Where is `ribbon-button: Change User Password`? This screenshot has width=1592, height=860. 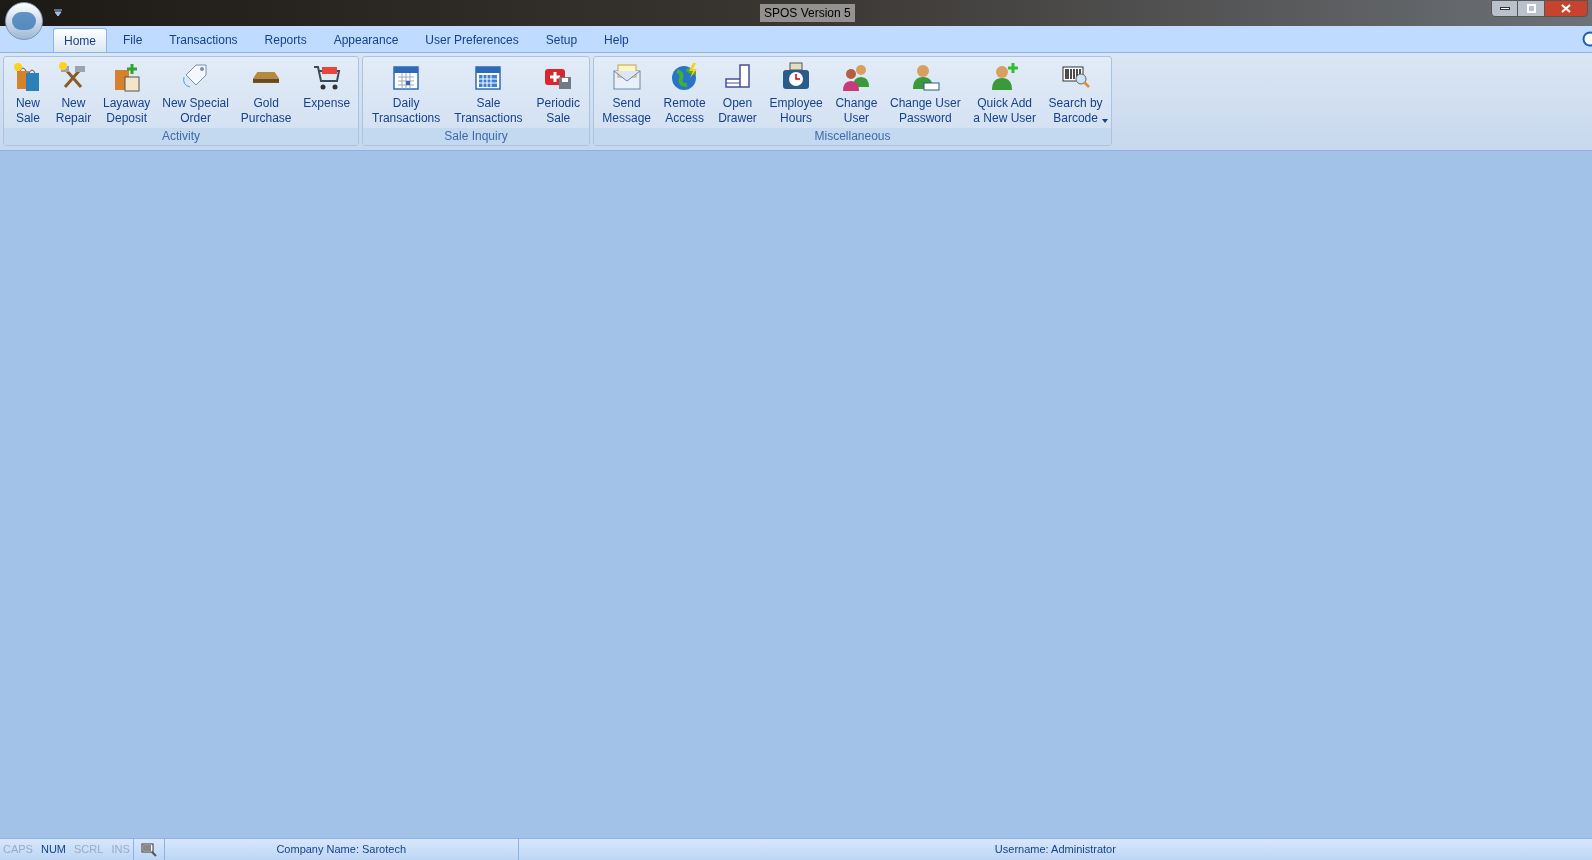
ribbon-button: Change User Password is located at coordinates (925, 94).